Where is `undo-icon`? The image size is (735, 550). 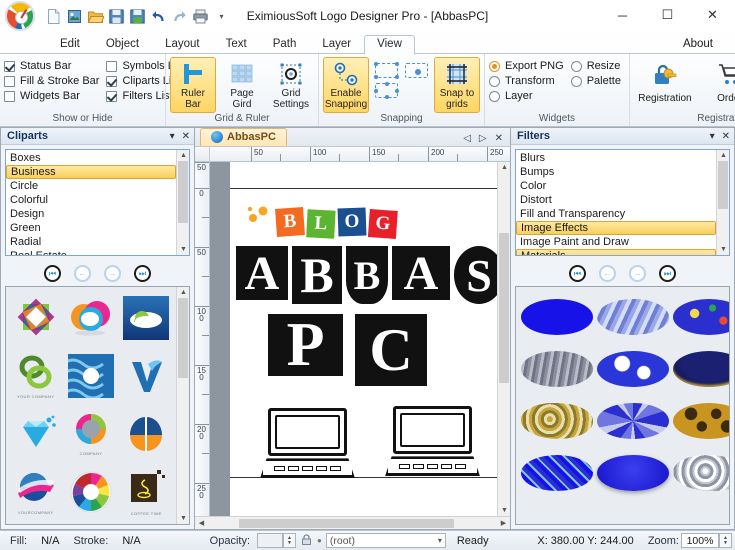
undo-icon is located at coordinates (158, 16).